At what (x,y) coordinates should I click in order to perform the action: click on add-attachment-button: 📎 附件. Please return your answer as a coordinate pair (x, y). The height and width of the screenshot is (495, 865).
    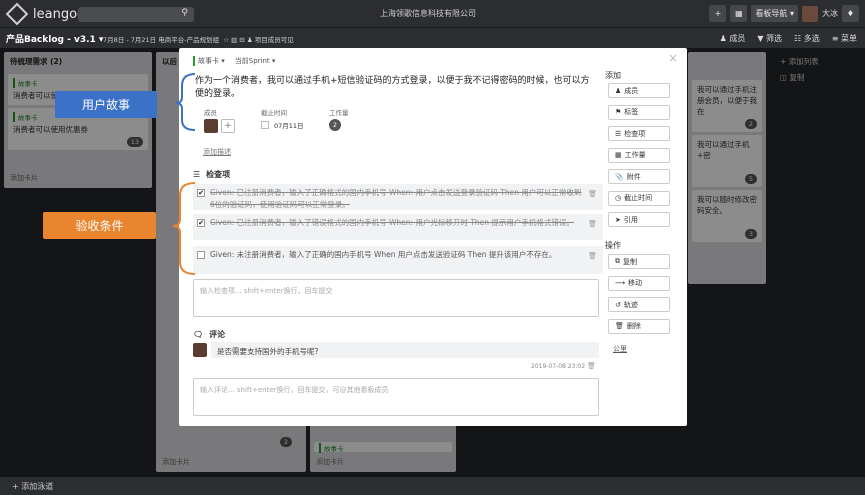
    Looking at the image, I should click on (639, 176).